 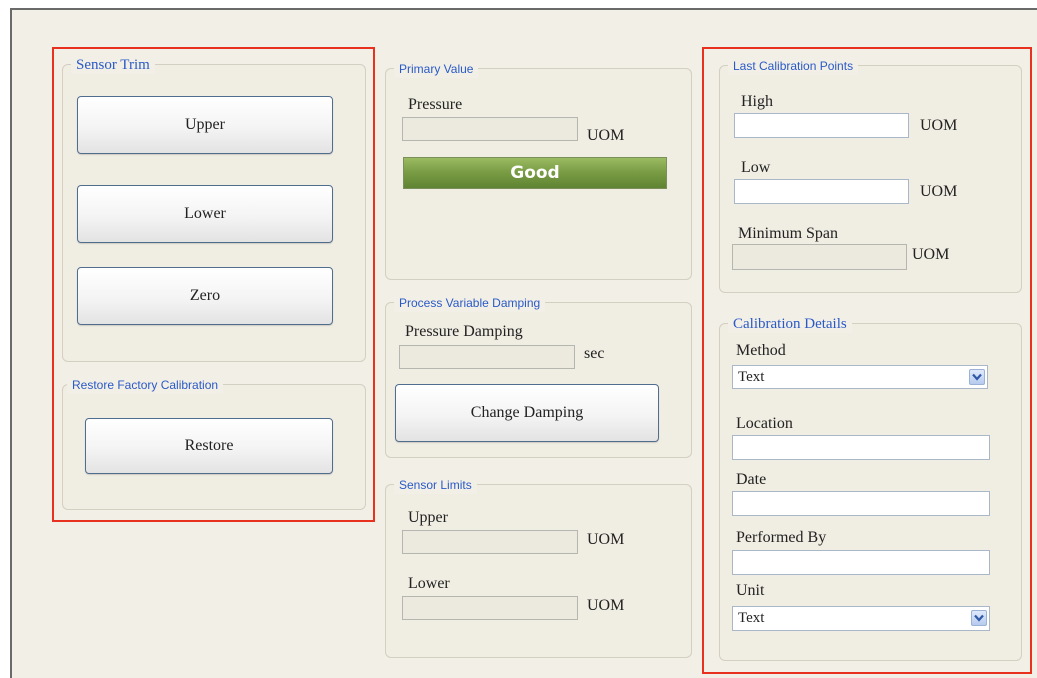 I want to click on unit-label: Unit, so click(x=750, y=590).